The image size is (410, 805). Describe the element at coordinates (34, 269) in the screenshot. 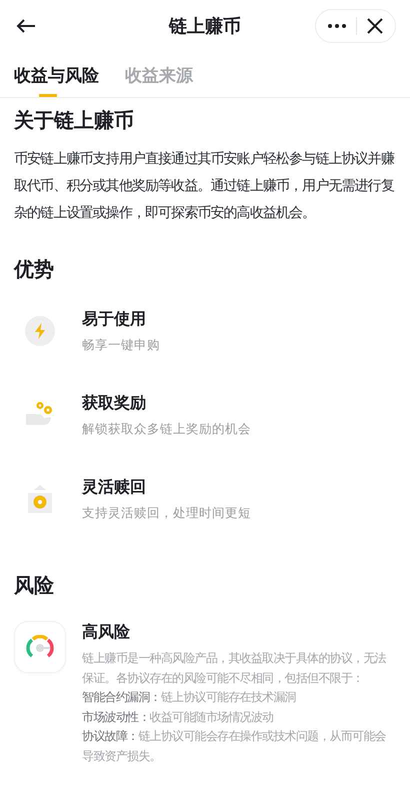

I see `section-title: 优势` at that location.